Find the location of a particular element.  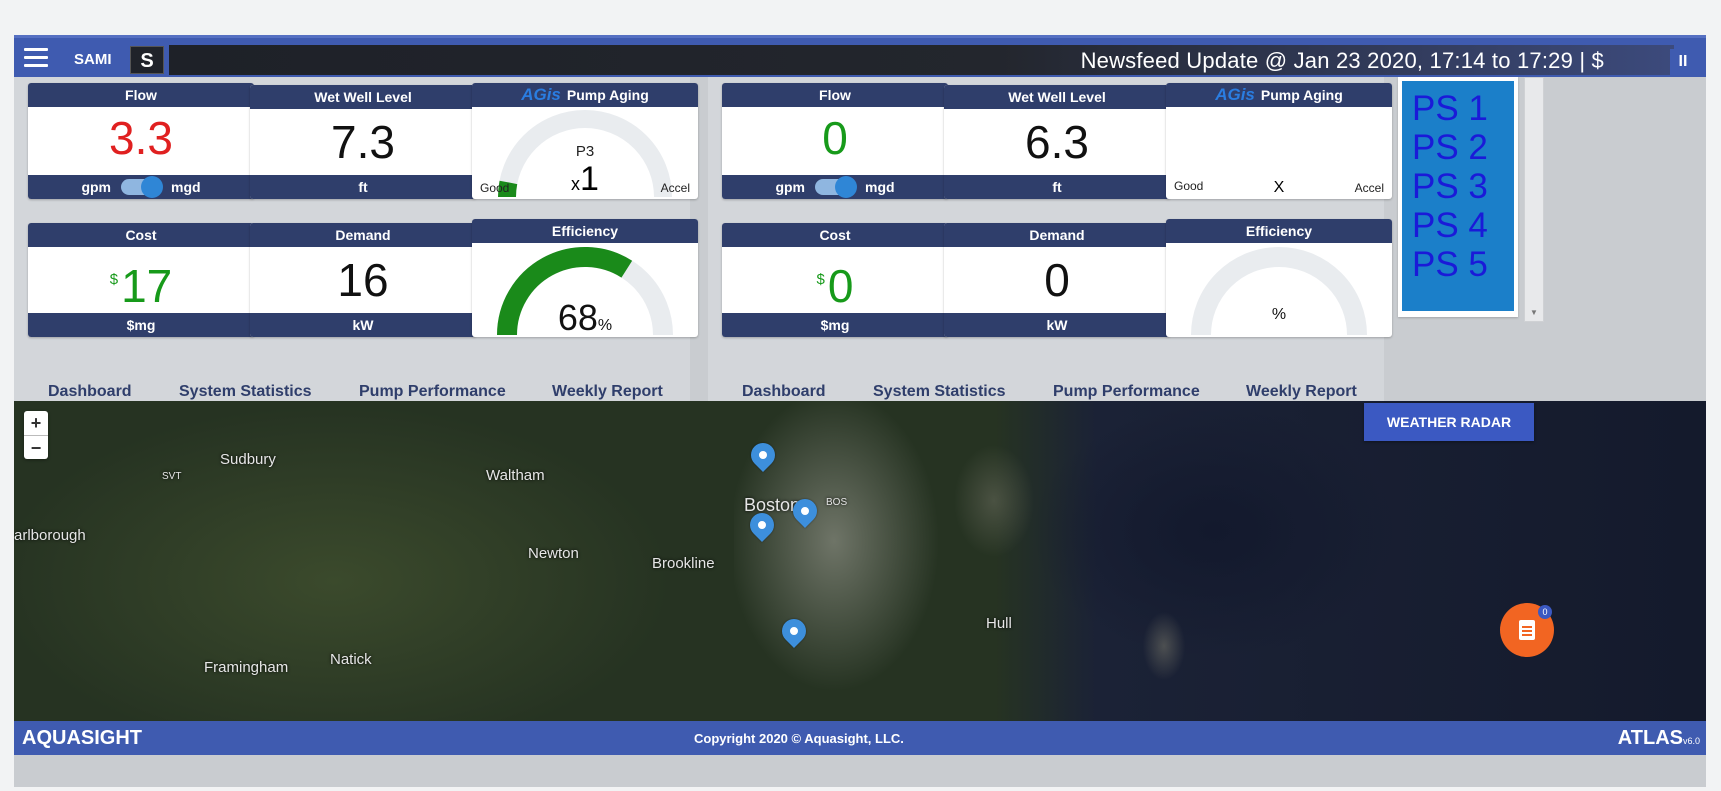

pump-aging-widget: AGis Pump Aging X Good Accel is located at coordinates (1279, 141).